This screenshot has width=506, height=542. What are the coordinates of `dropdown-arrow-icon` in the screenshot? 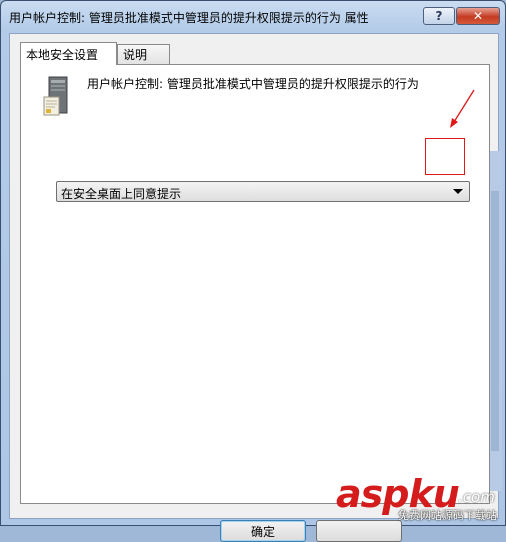 It's located at (458, 191).